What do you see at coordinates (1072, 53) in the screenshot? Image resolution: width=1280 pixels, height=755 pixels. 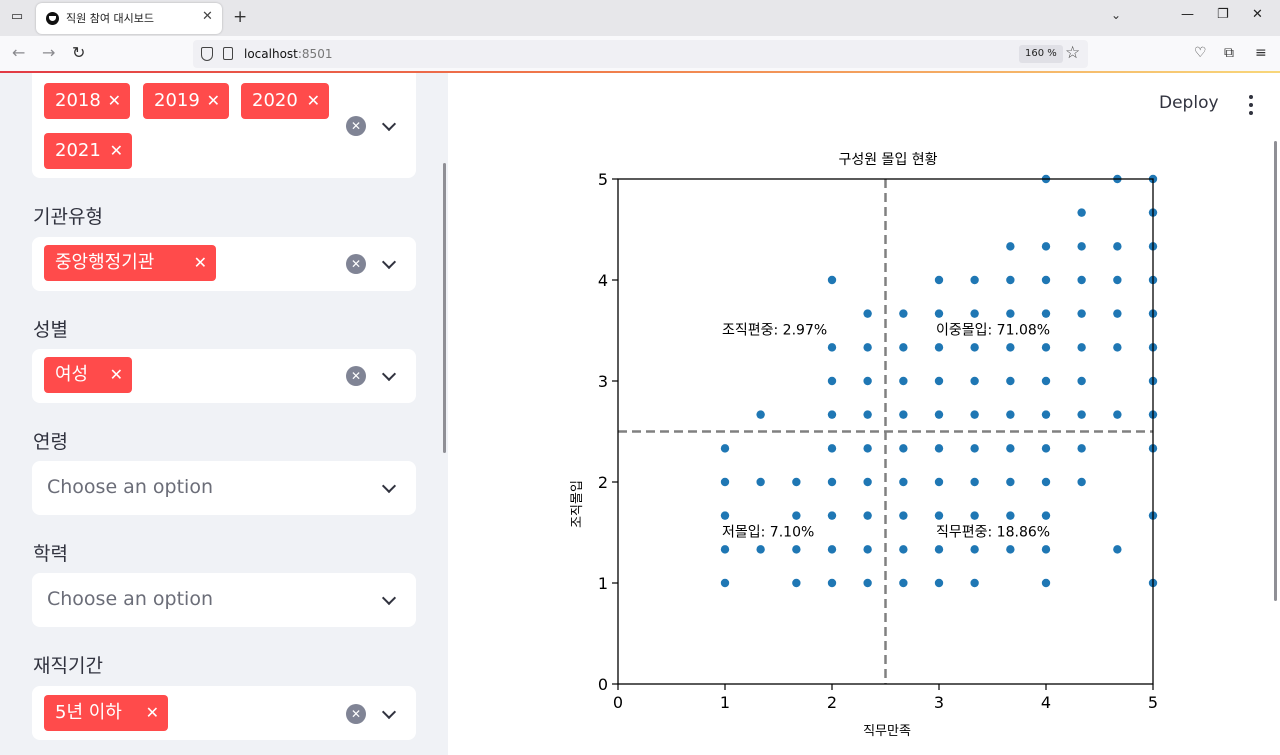 I see `bookmark-star-icon: ☆` at bounding box center [1072, 53].